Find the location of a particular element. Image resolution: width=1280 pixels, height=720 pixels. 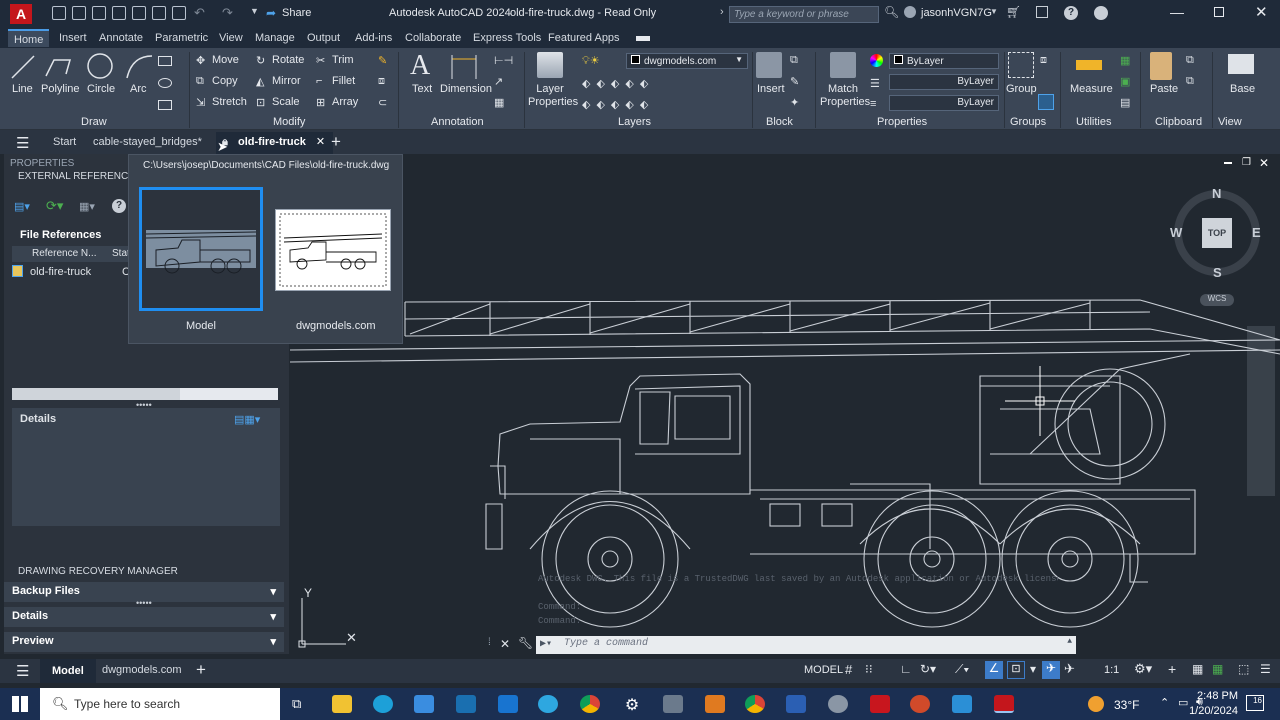

clipboard-panel-title: Clipboard is located at coordinates (1178, 122).